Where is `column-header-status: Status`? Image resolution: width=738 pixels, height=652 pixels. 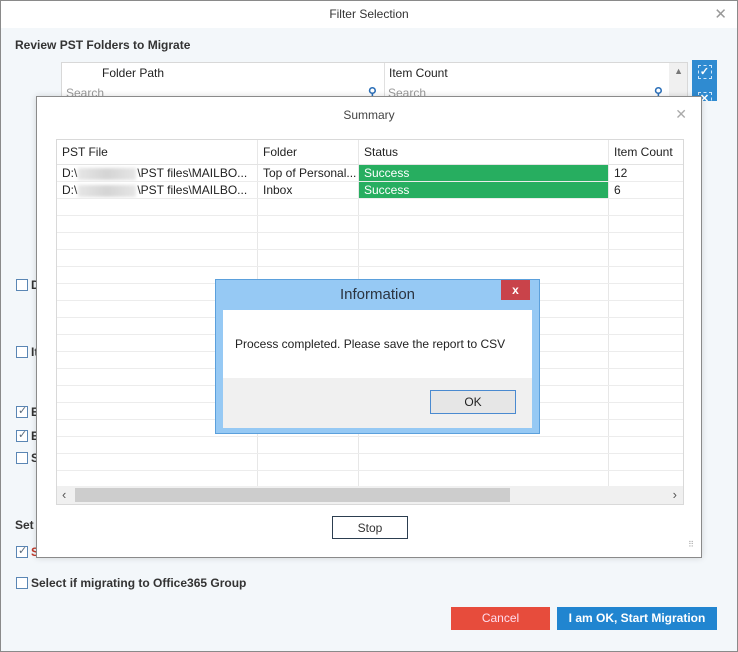
column-header-status: Status is located at coordinates (483, 152).